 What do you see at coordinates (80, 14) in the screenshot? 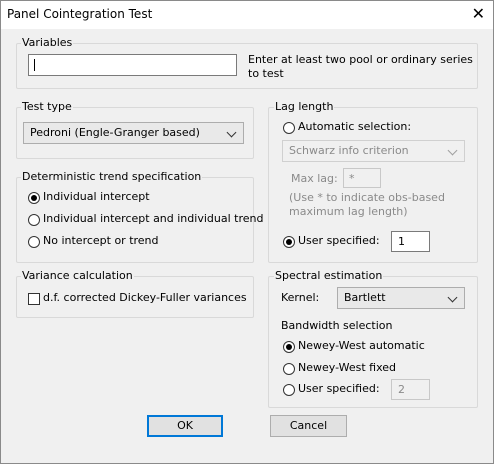
I see `window-title: Panel Cointegration Test` at bounding box center [80, 14].